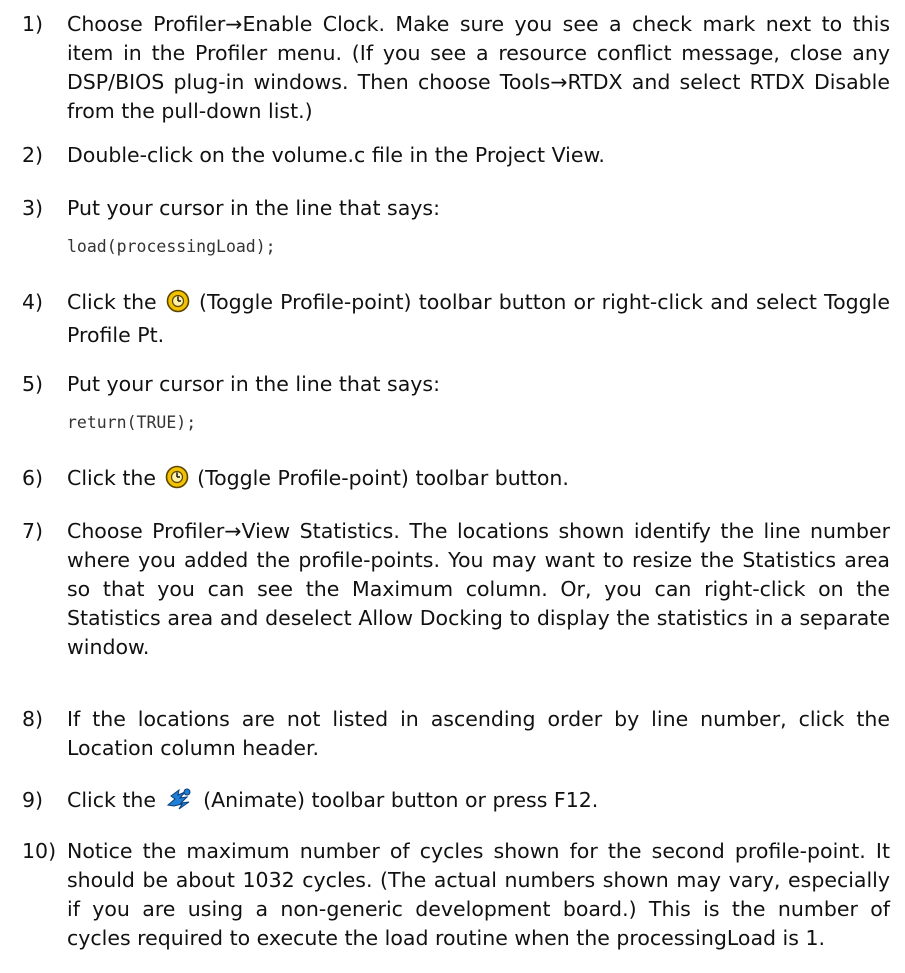 The image size is (905, 973). What do you see at coordinates (180, 803) in the screenshot?
I see `animate-icon` at bounding box center [180, 803].